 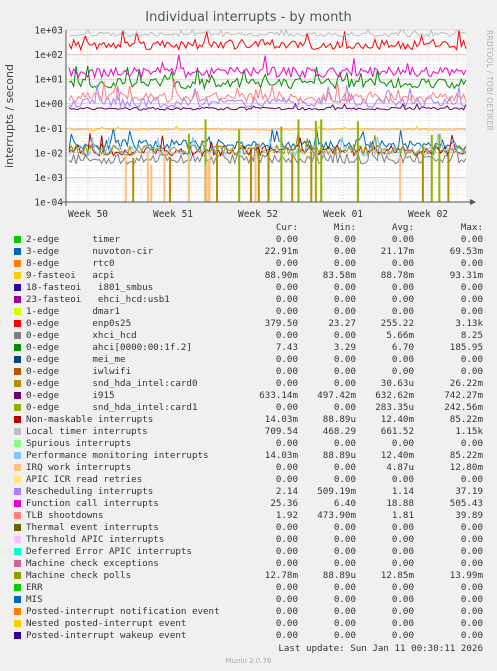 I want to click on y-axis-ticks: 1e-04 1e-03 1e-02 1e-01 1e+00 1e+01 1e+02 1e+03, so click(x=48, y=117).